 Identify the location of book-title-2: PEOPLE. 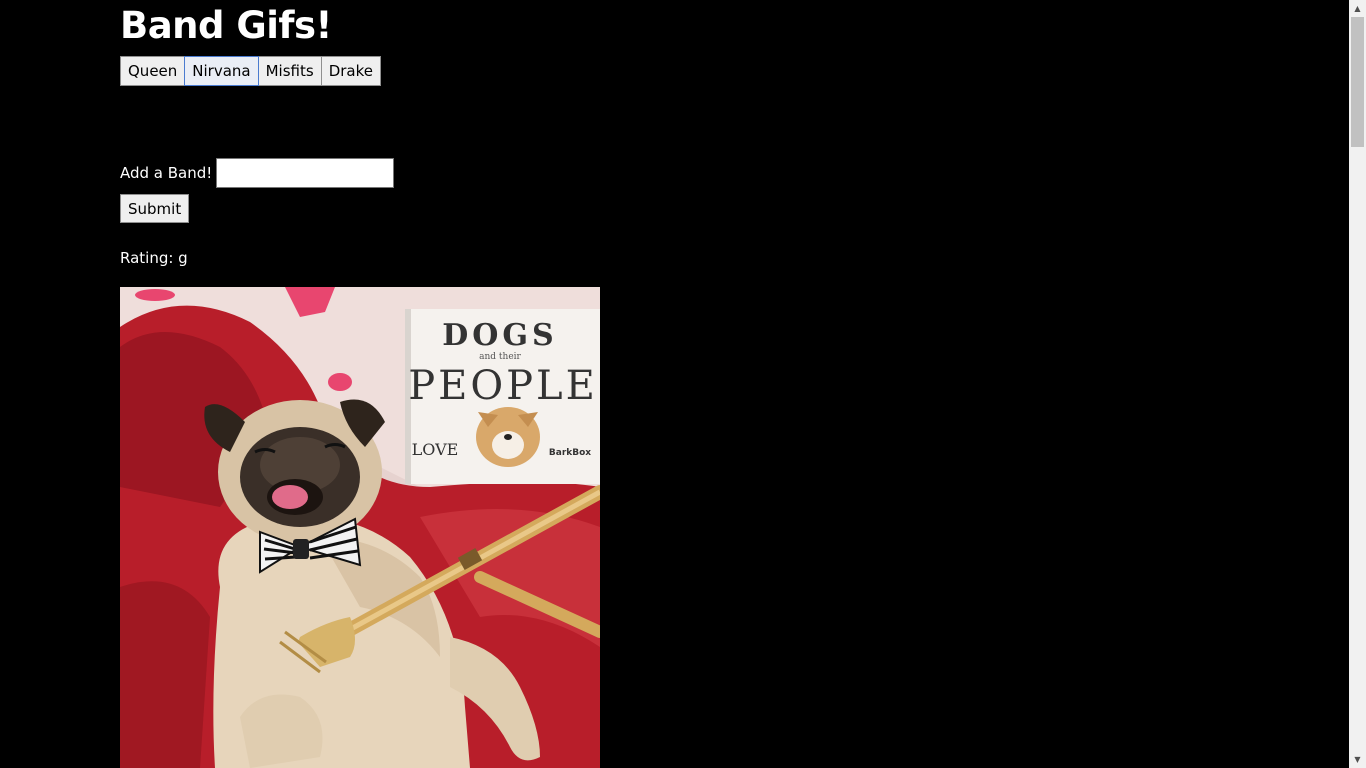
(503, 386).